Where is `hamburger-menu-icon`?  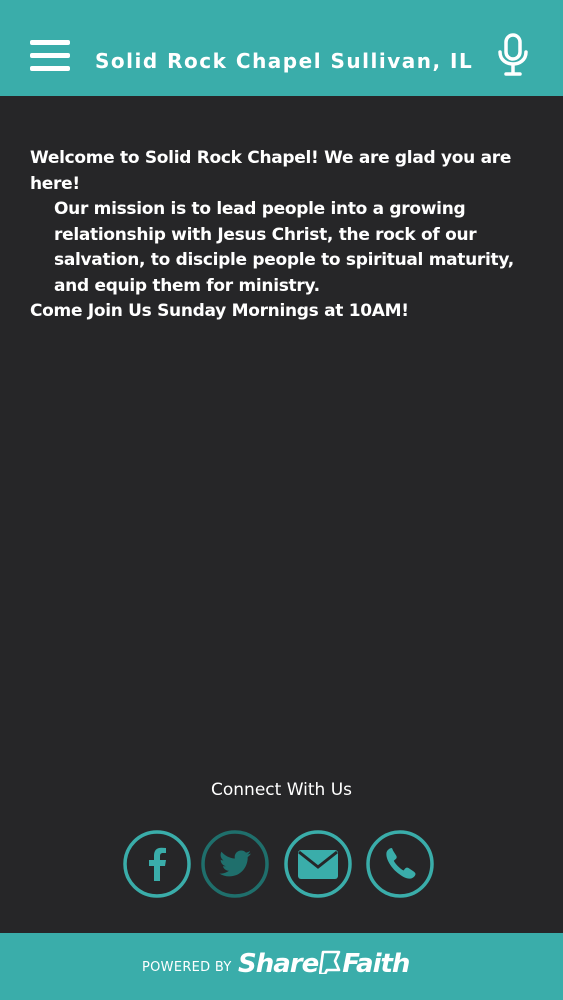 hamburger-menu-icon is located at coordinates (50, 42).